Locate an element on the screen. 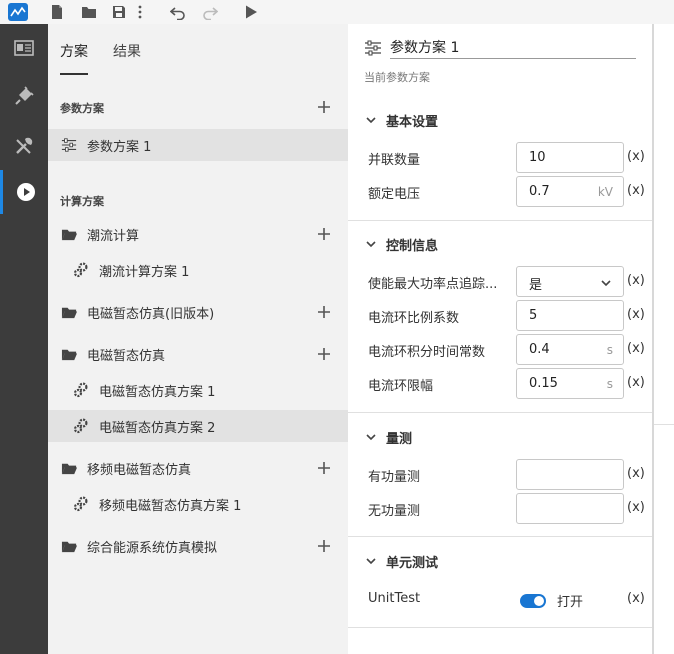 The image size is (674, 654). redo-icon is located at coordinates (210, 12).